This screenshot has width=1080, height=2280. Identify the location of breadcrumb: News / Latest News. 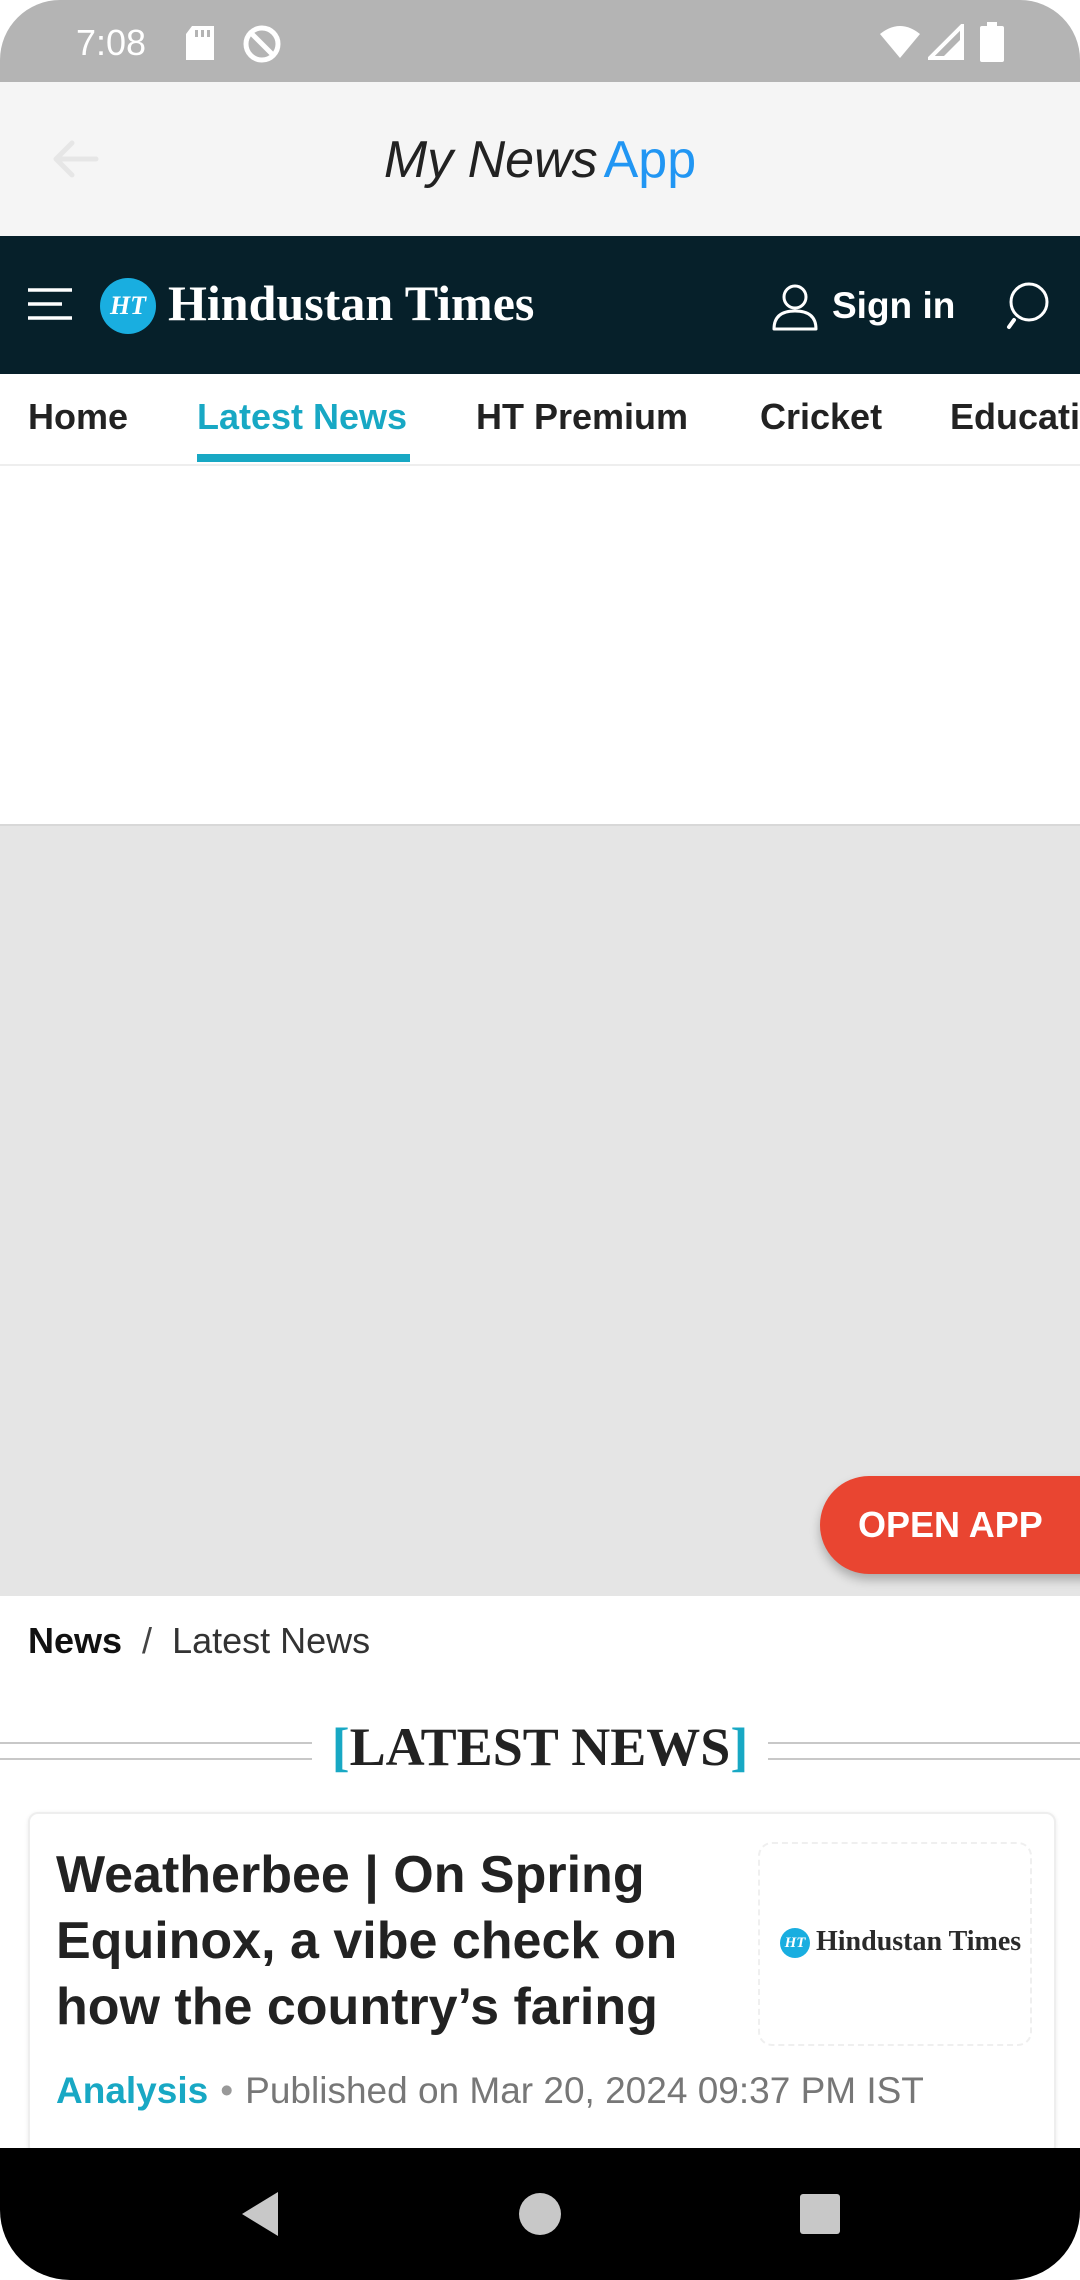
(199, 1641).